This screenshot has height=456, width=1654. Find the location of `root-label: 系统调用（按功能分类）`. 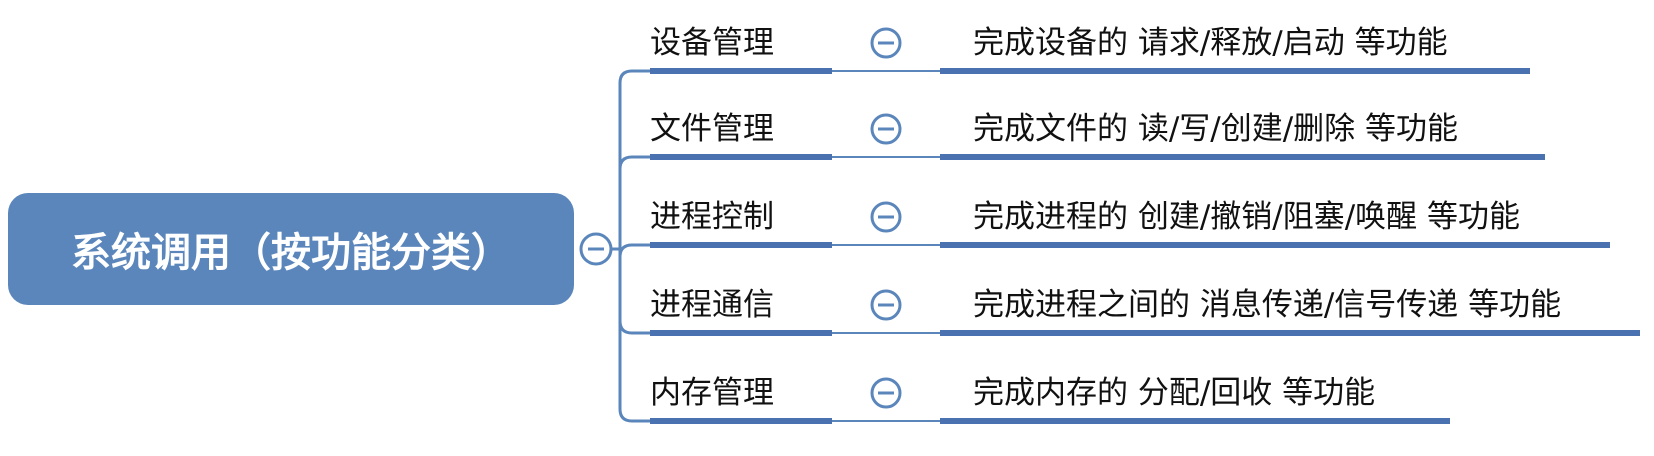

root-label: 系统调用（按功能分类） is located at coordinates (291, 253).